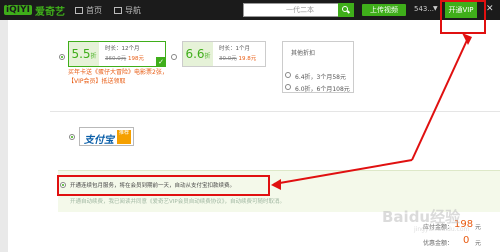 This screenshot has width=500, height=252. Describe the element at coordinates (467, 39) in the screenshot. I see `arrowhead-vip` at that location.